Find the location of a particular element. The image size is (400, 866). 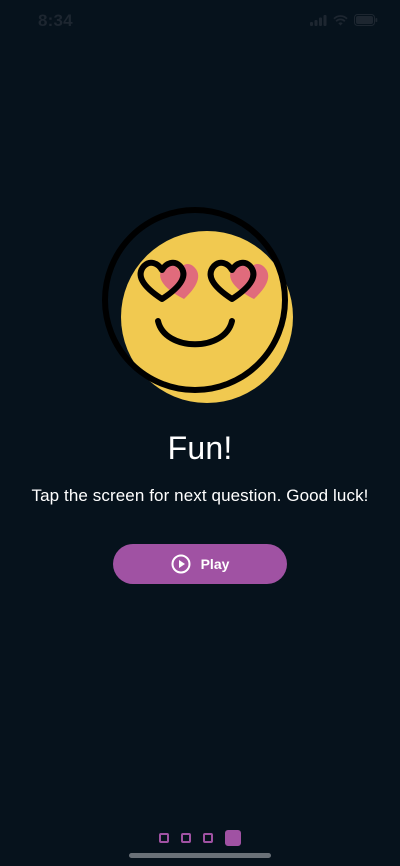

play-button: Play is located at coordinates (200, 564).